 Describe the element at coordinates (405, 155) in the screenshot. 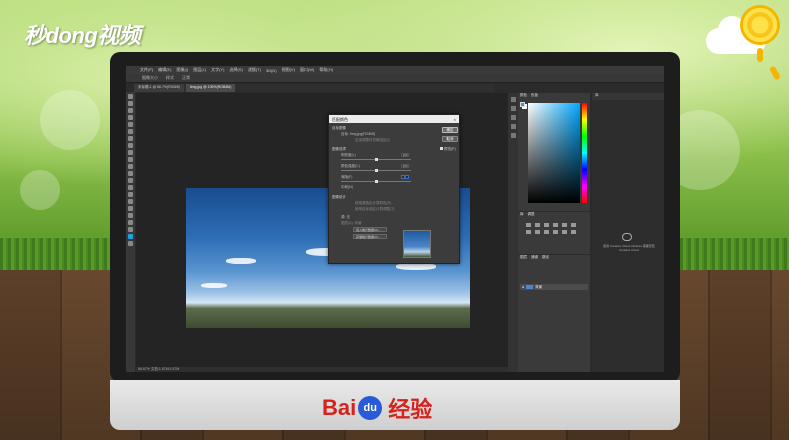

I see `luminance-input: 100` at that location.